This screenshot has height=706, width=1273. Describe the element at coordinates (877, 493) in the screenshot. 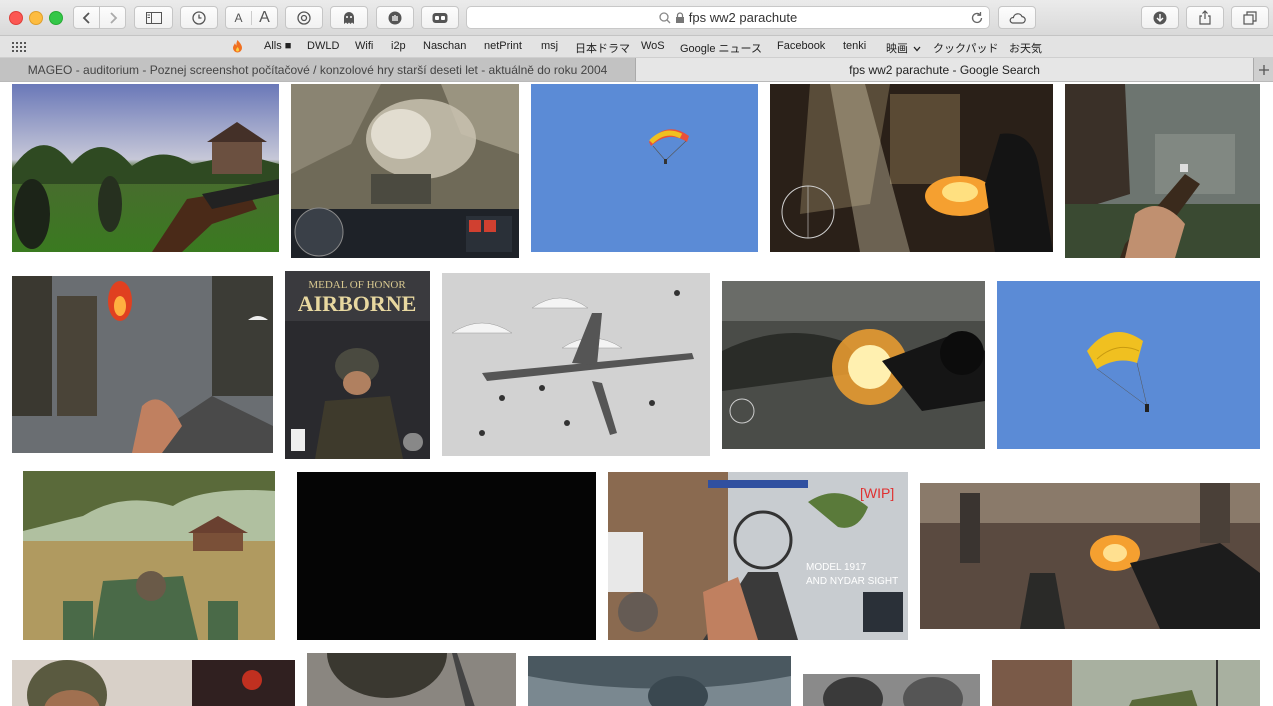

I see `hud-wip-label: [WIP]` at that location.